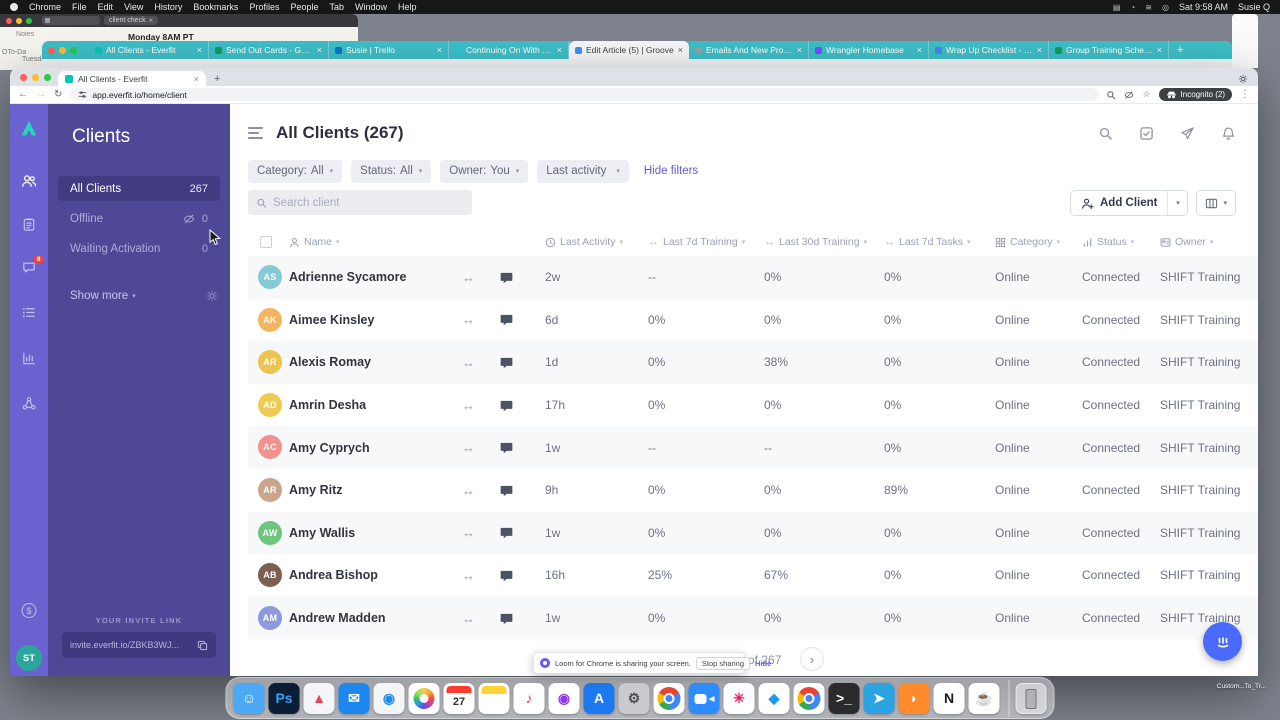 The image size is (1280, 720). Describe the element at coordinates (29, 610) in the screenshot. I see `nav-payments-icon: $` at that location.